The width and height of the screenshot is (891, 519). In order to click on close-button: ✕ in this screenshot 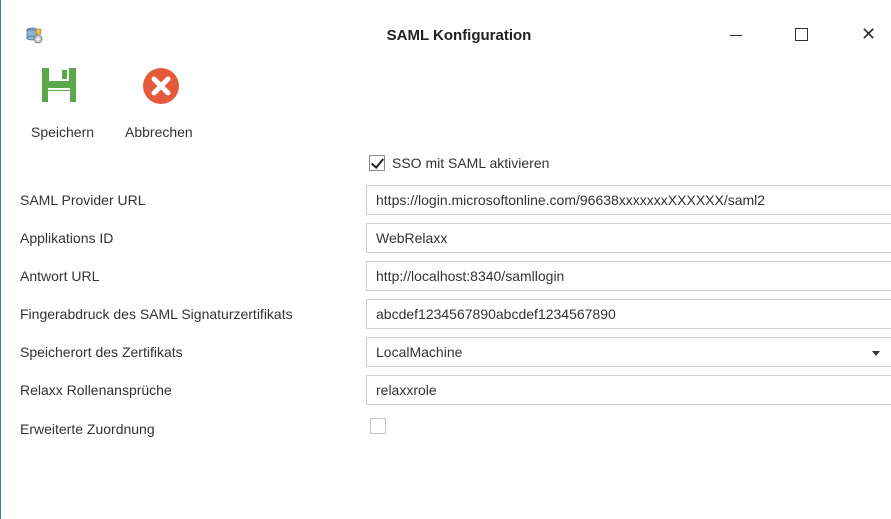, I will do `click(868, 35)`.